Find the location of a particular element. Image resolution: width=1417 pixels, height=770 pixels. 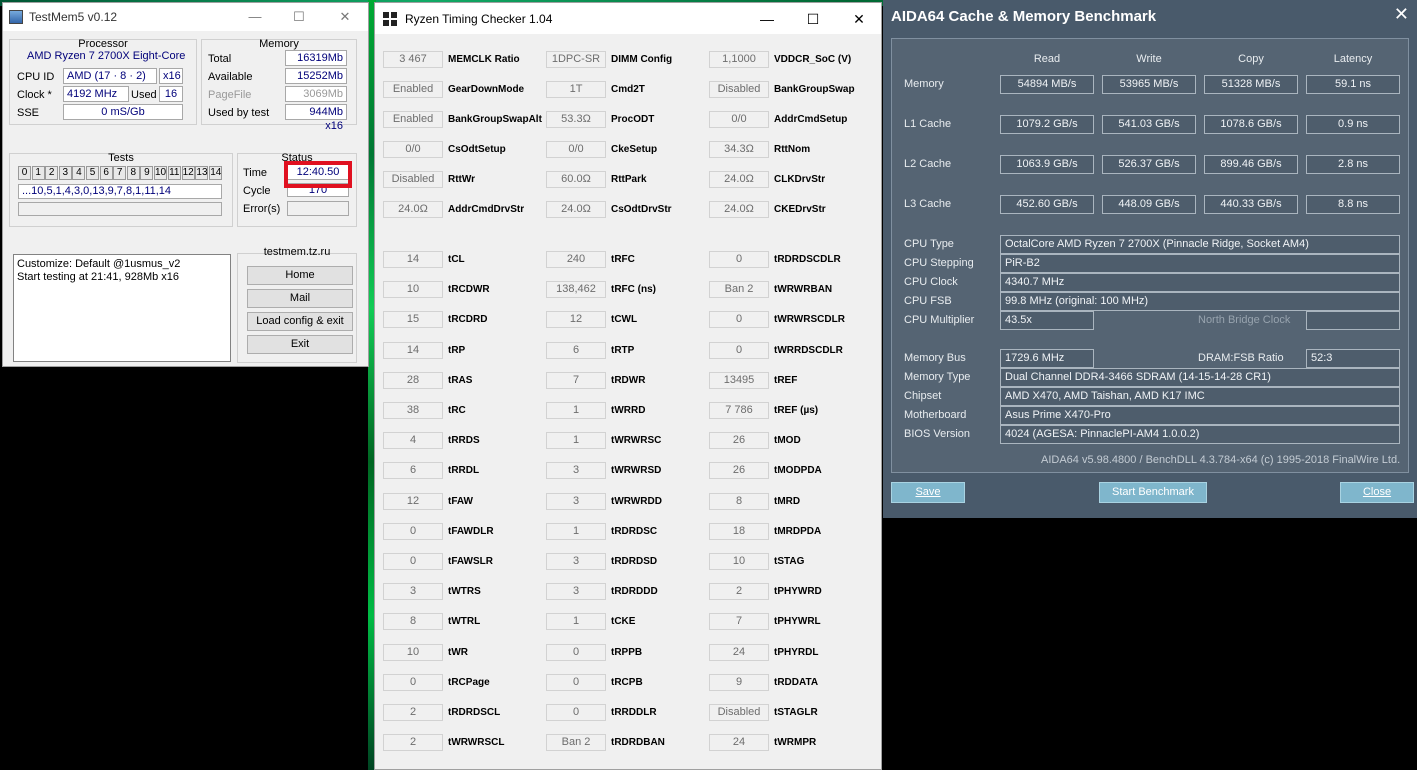

timing-name-label: tCKE is located at coordinates (623, 622).